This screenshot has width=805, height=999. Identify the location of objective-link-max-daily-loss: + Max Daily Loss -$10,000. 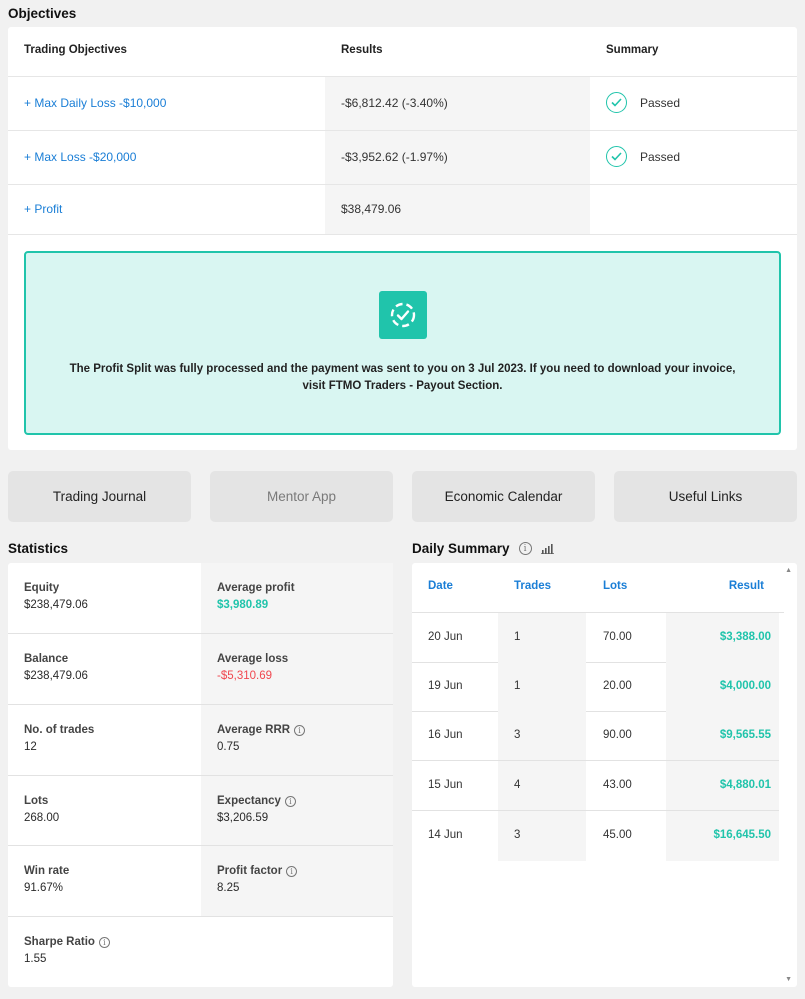
(95, 103).